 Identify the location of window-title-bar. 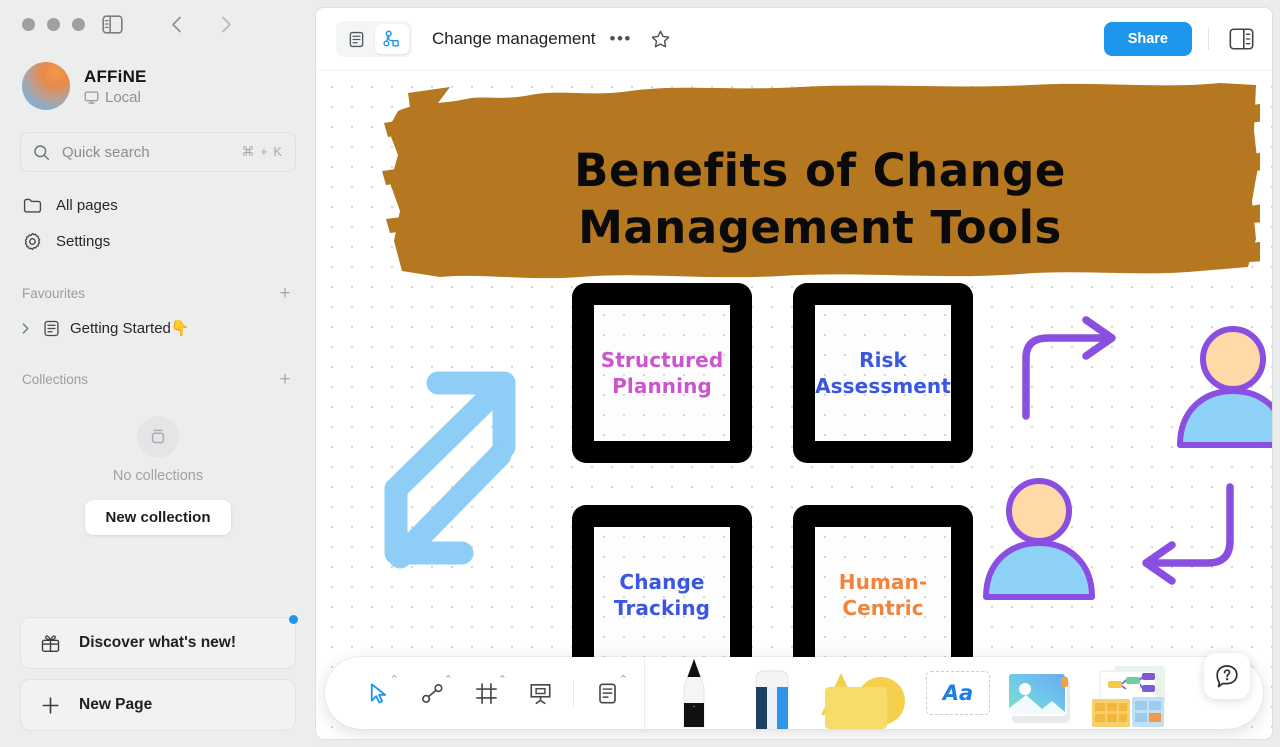
(158, 24).